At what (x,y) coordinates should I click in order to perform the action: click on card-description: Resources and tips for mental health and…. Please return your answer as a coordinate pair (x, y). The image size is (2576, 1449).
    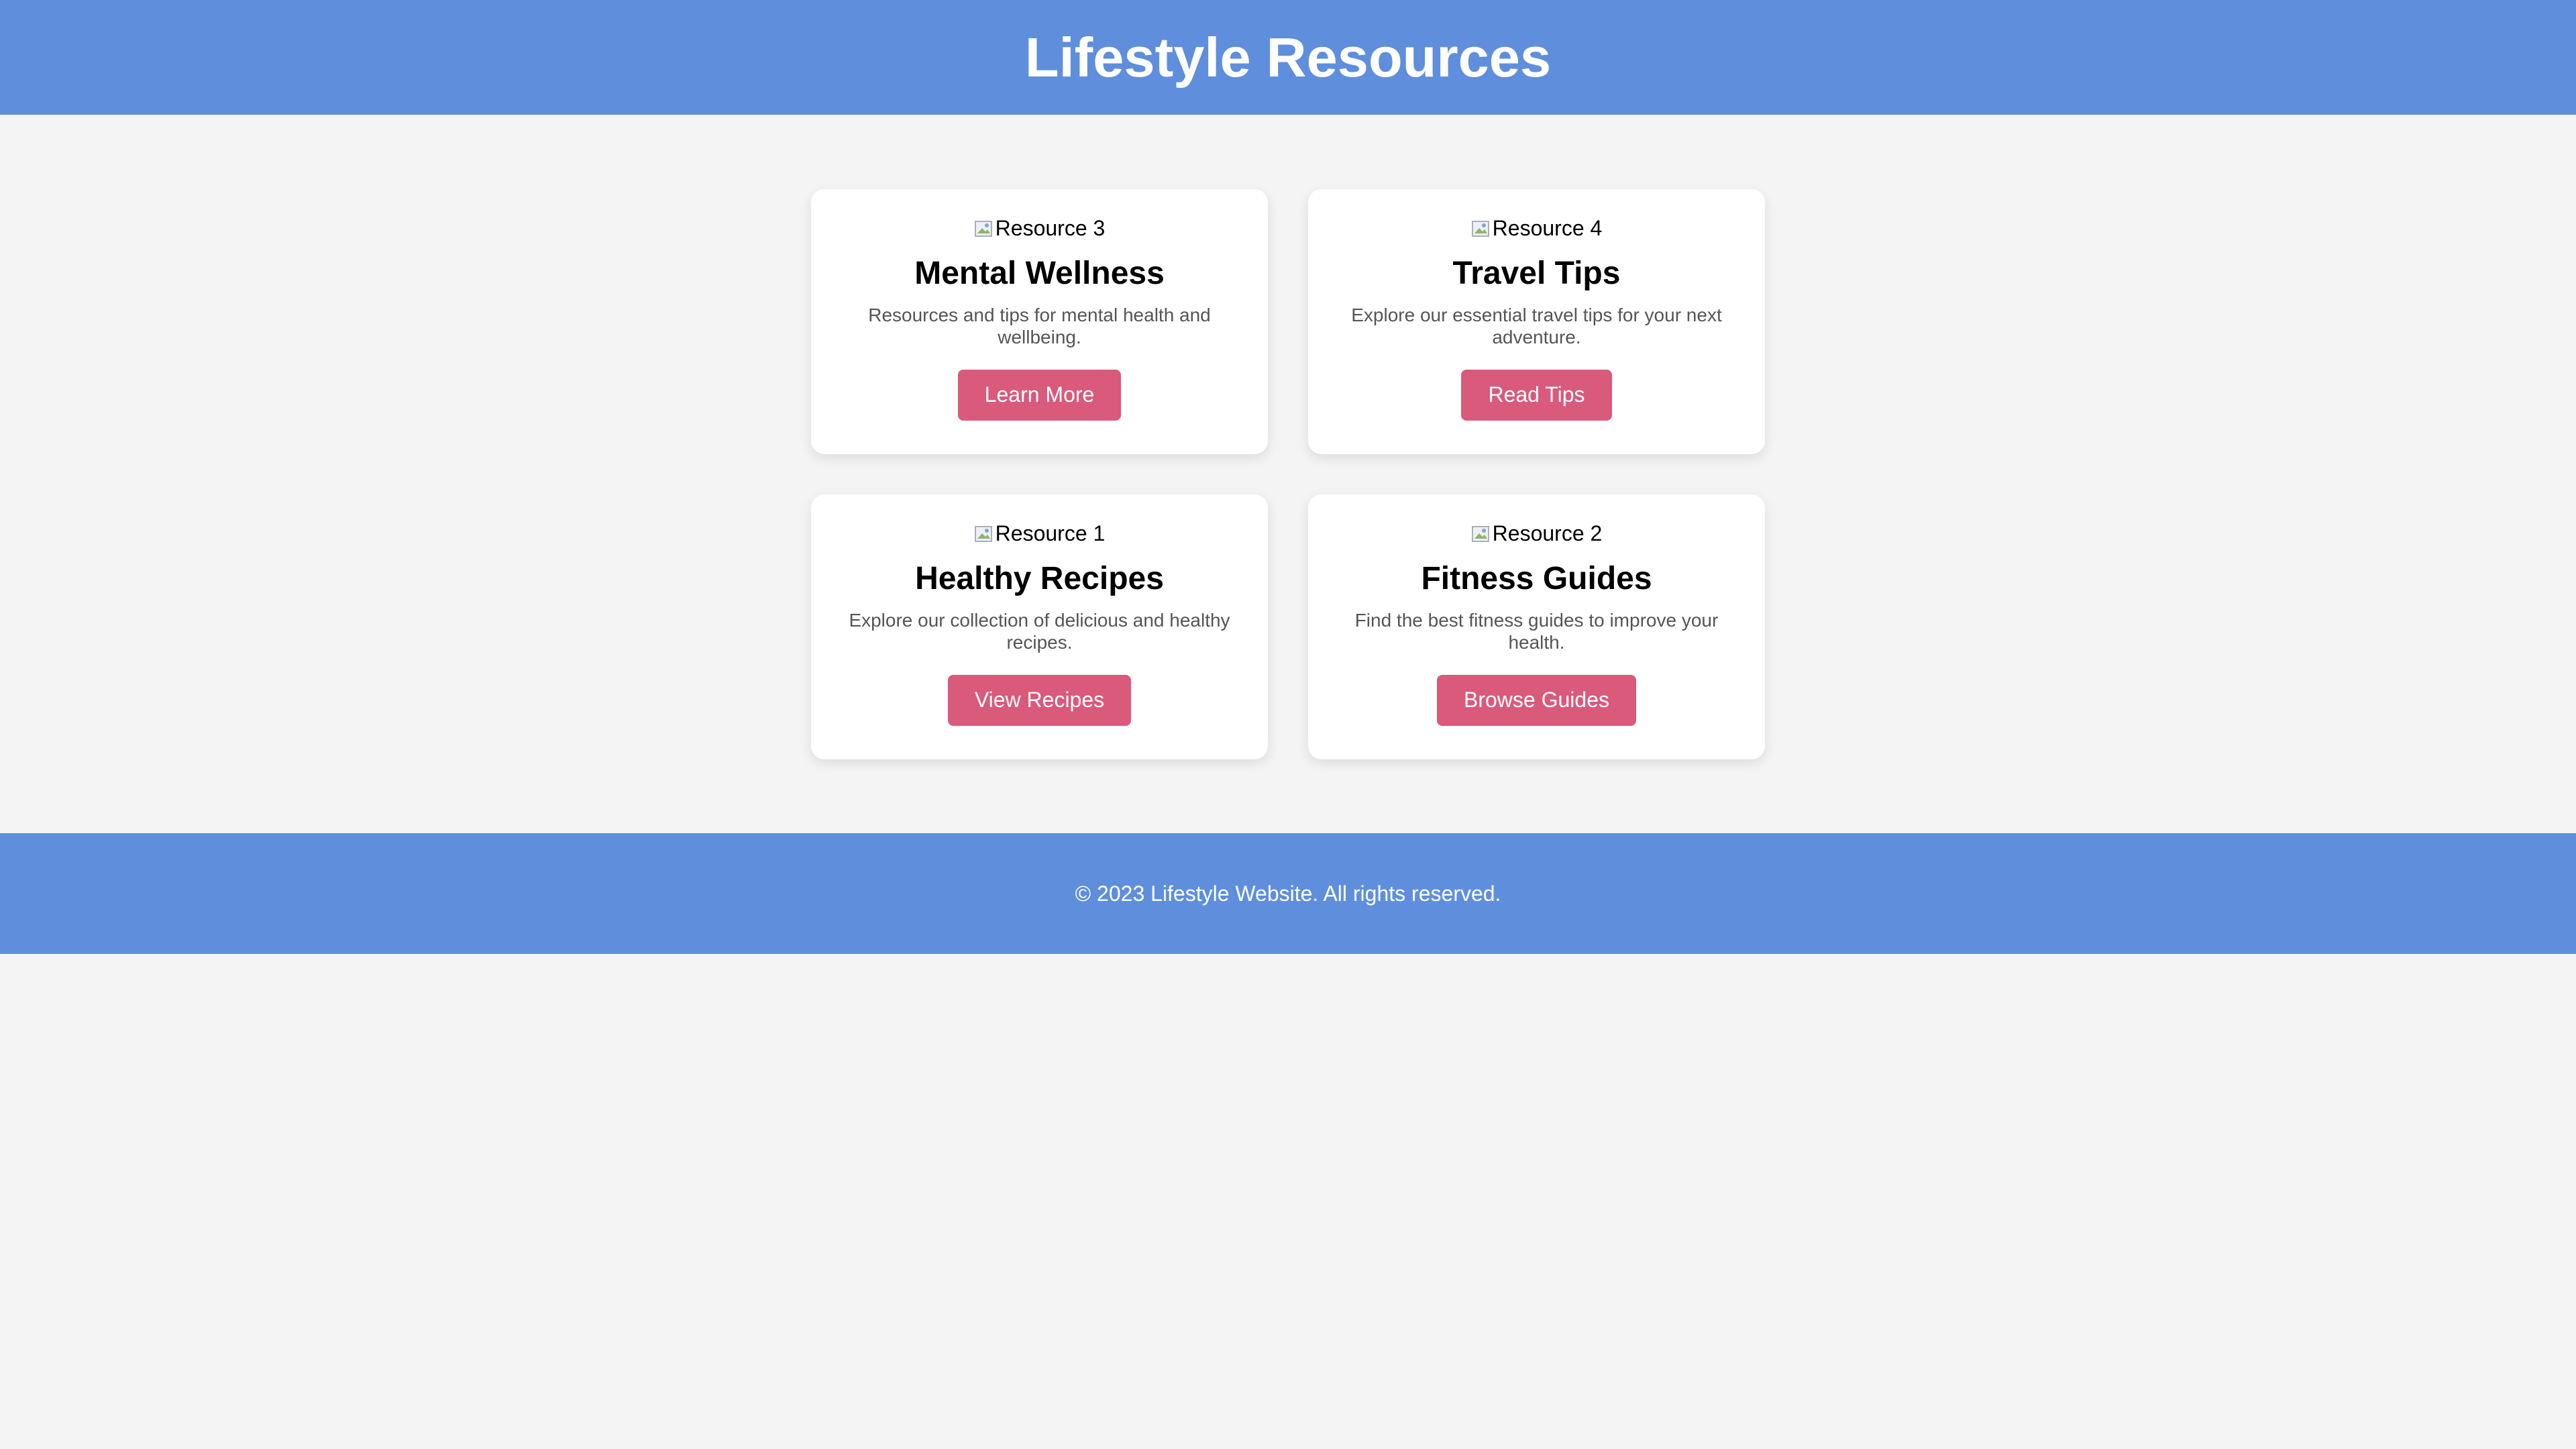
    Looking at the image, I should click on (1039, 325).